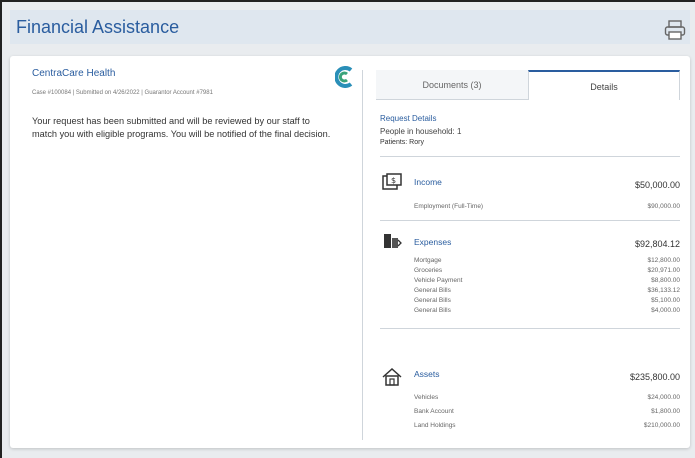  Describe the element at coordinates (428, 260) in the screenshot. I see `expense-row-label: Mortgage` at that location.